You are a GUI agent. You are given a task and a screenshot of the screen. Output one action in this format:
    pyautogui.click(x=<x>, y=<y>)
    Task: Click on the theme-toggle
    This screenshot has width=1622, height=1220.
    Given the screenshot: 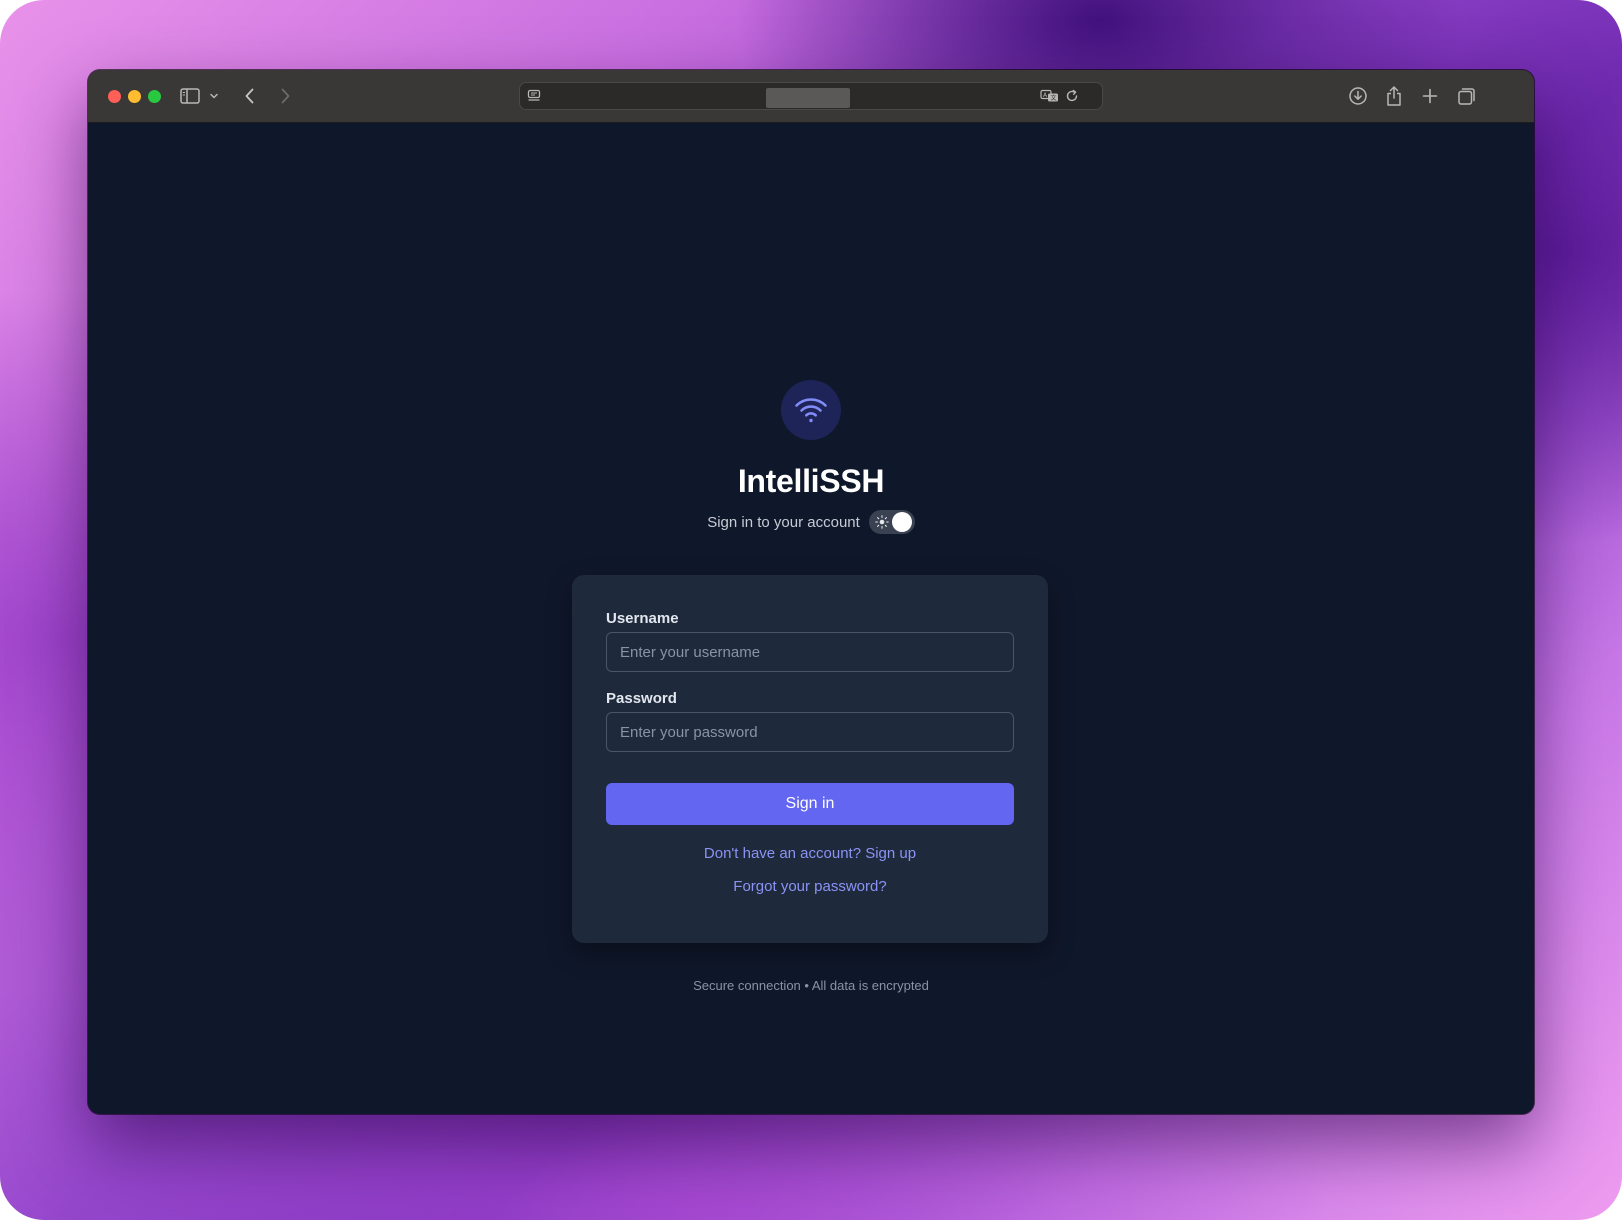 What is the action you would take?
    pyautogui.click(x=891, y=522)
    